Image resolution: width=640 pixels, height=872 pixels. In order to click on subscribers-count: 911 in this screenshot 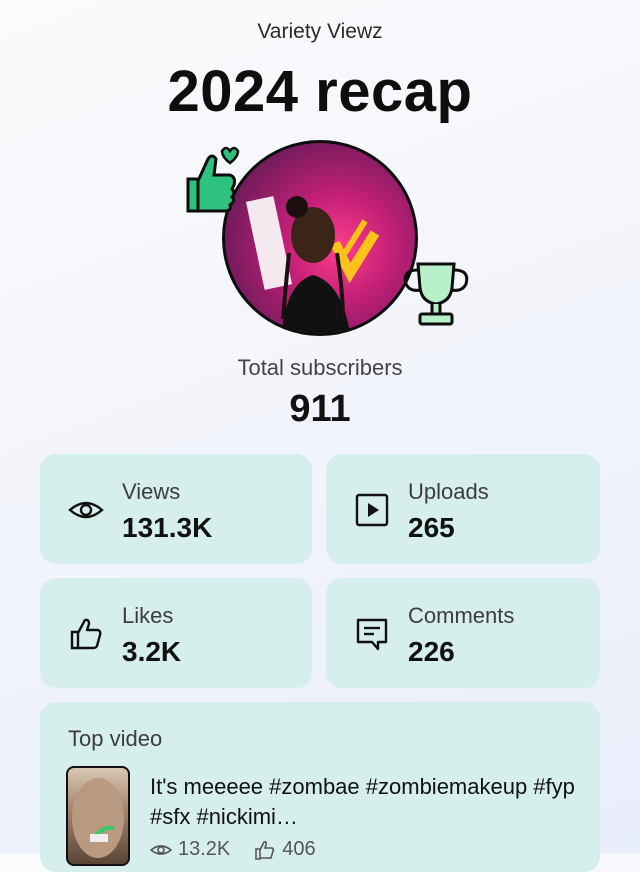, I will do `click(320, 409)`.